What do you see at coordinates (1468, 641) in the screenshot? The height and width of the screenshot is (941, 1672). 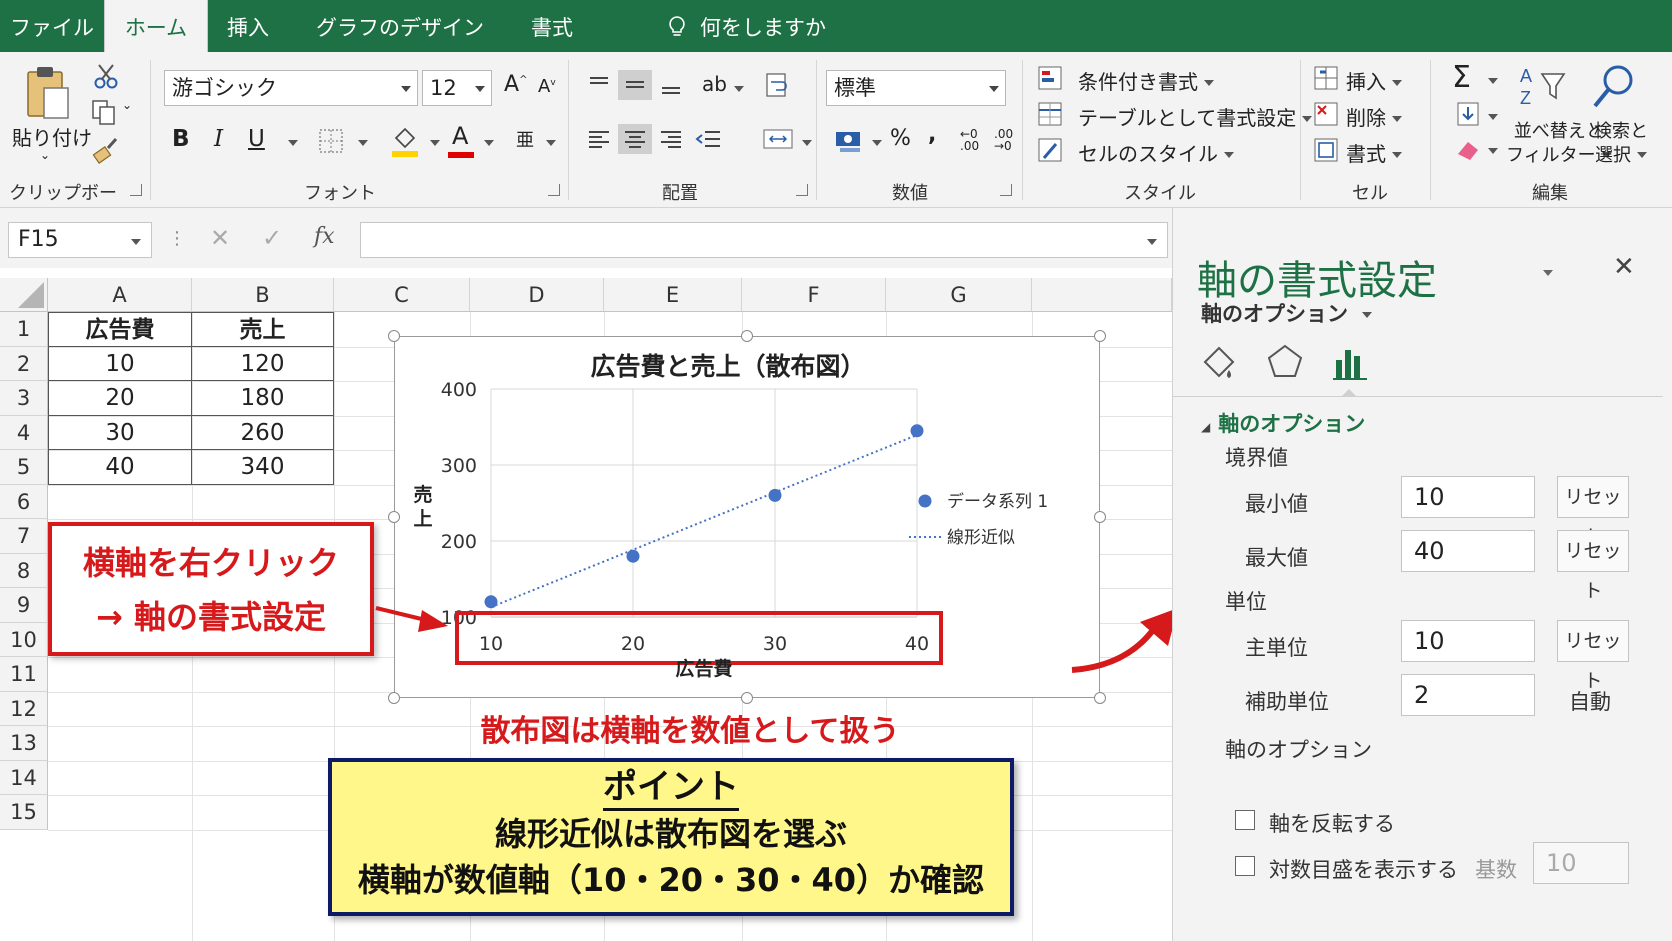 I see `major-unit-input: 10` at bounding box center [1468, 641].